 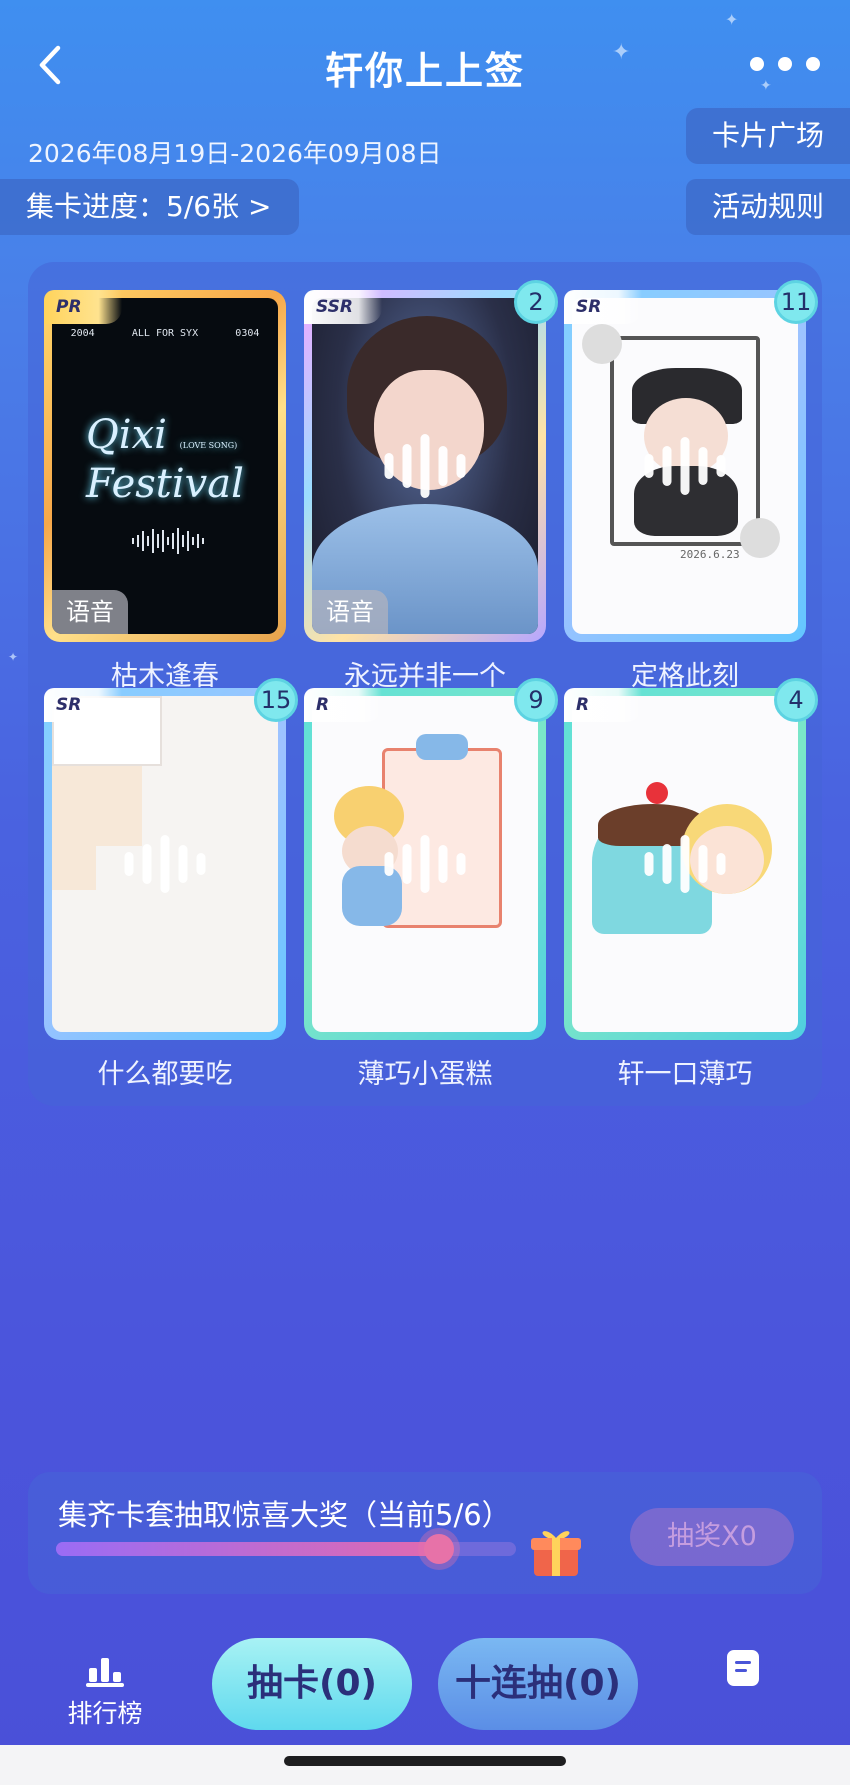 I want to click on collection-progress-button: 集卡进度：5/6张 >, so click(x=150, y=207).